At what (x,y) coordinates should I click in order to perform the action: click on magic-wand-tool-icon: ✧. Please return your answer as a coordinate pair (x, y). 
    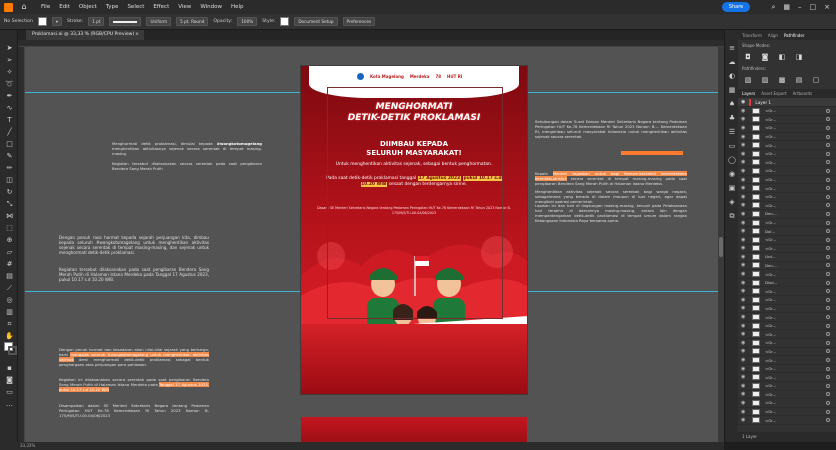
    Looking at the image, I should click on (9, 72).